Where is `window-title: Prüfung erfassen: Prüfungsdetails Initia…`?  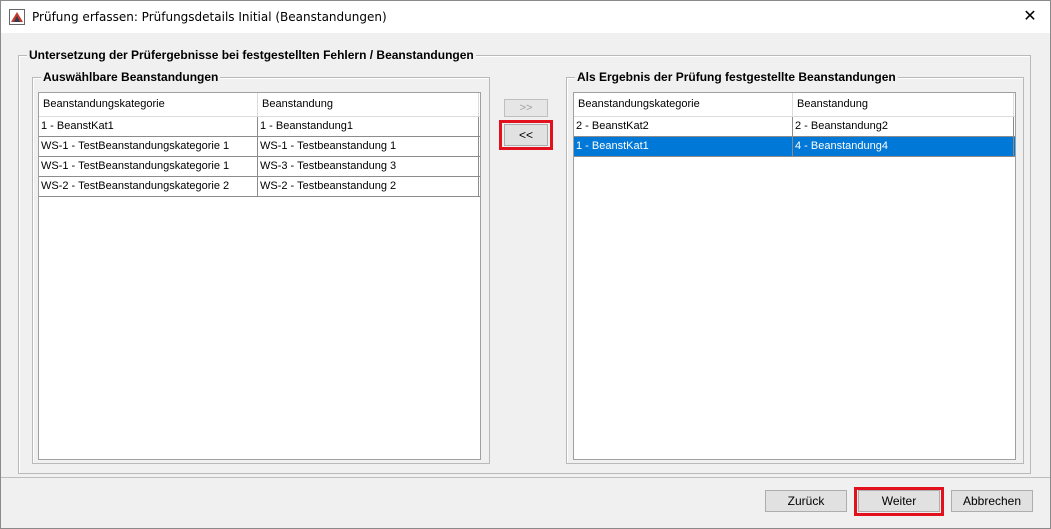 window-title: Prüfung erfassen: Prüfungsdetails Initia… is located at coordinates (209, 17).